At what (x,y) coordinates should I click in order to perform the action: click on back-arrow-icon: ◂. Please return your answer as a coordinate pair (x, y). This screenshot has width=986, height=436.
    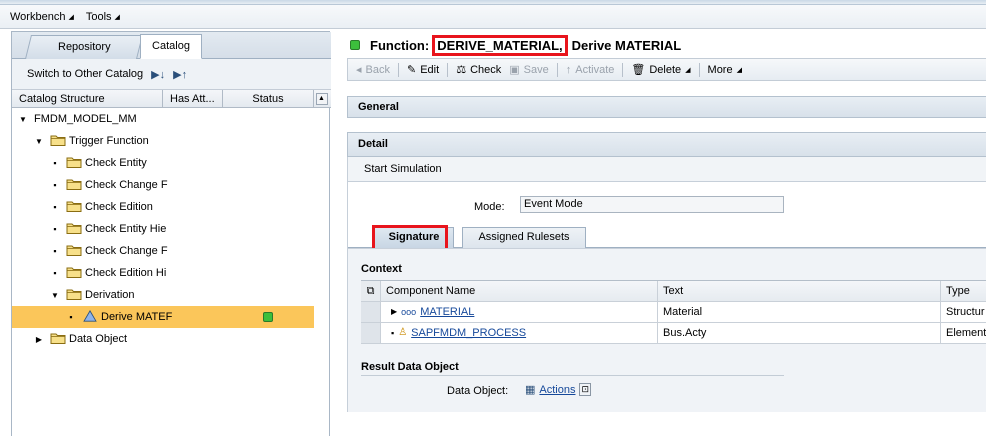
    Looking at the image, I should click on (359, 70).